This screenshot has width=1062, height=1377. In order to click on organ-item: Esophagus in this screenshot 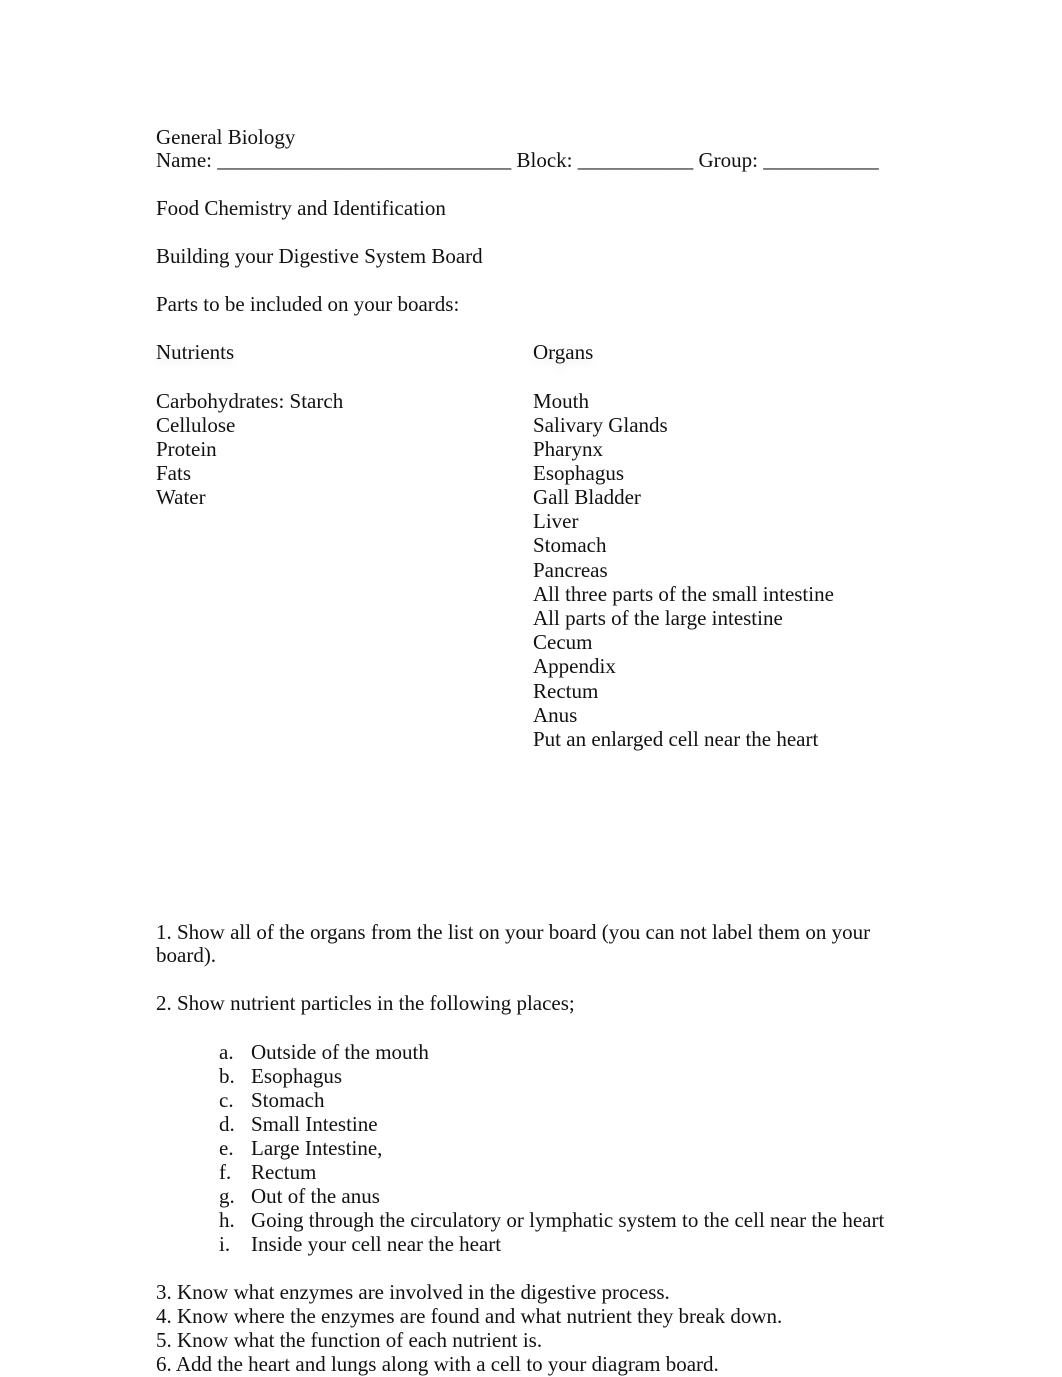, I will do `click(578, 473)`.